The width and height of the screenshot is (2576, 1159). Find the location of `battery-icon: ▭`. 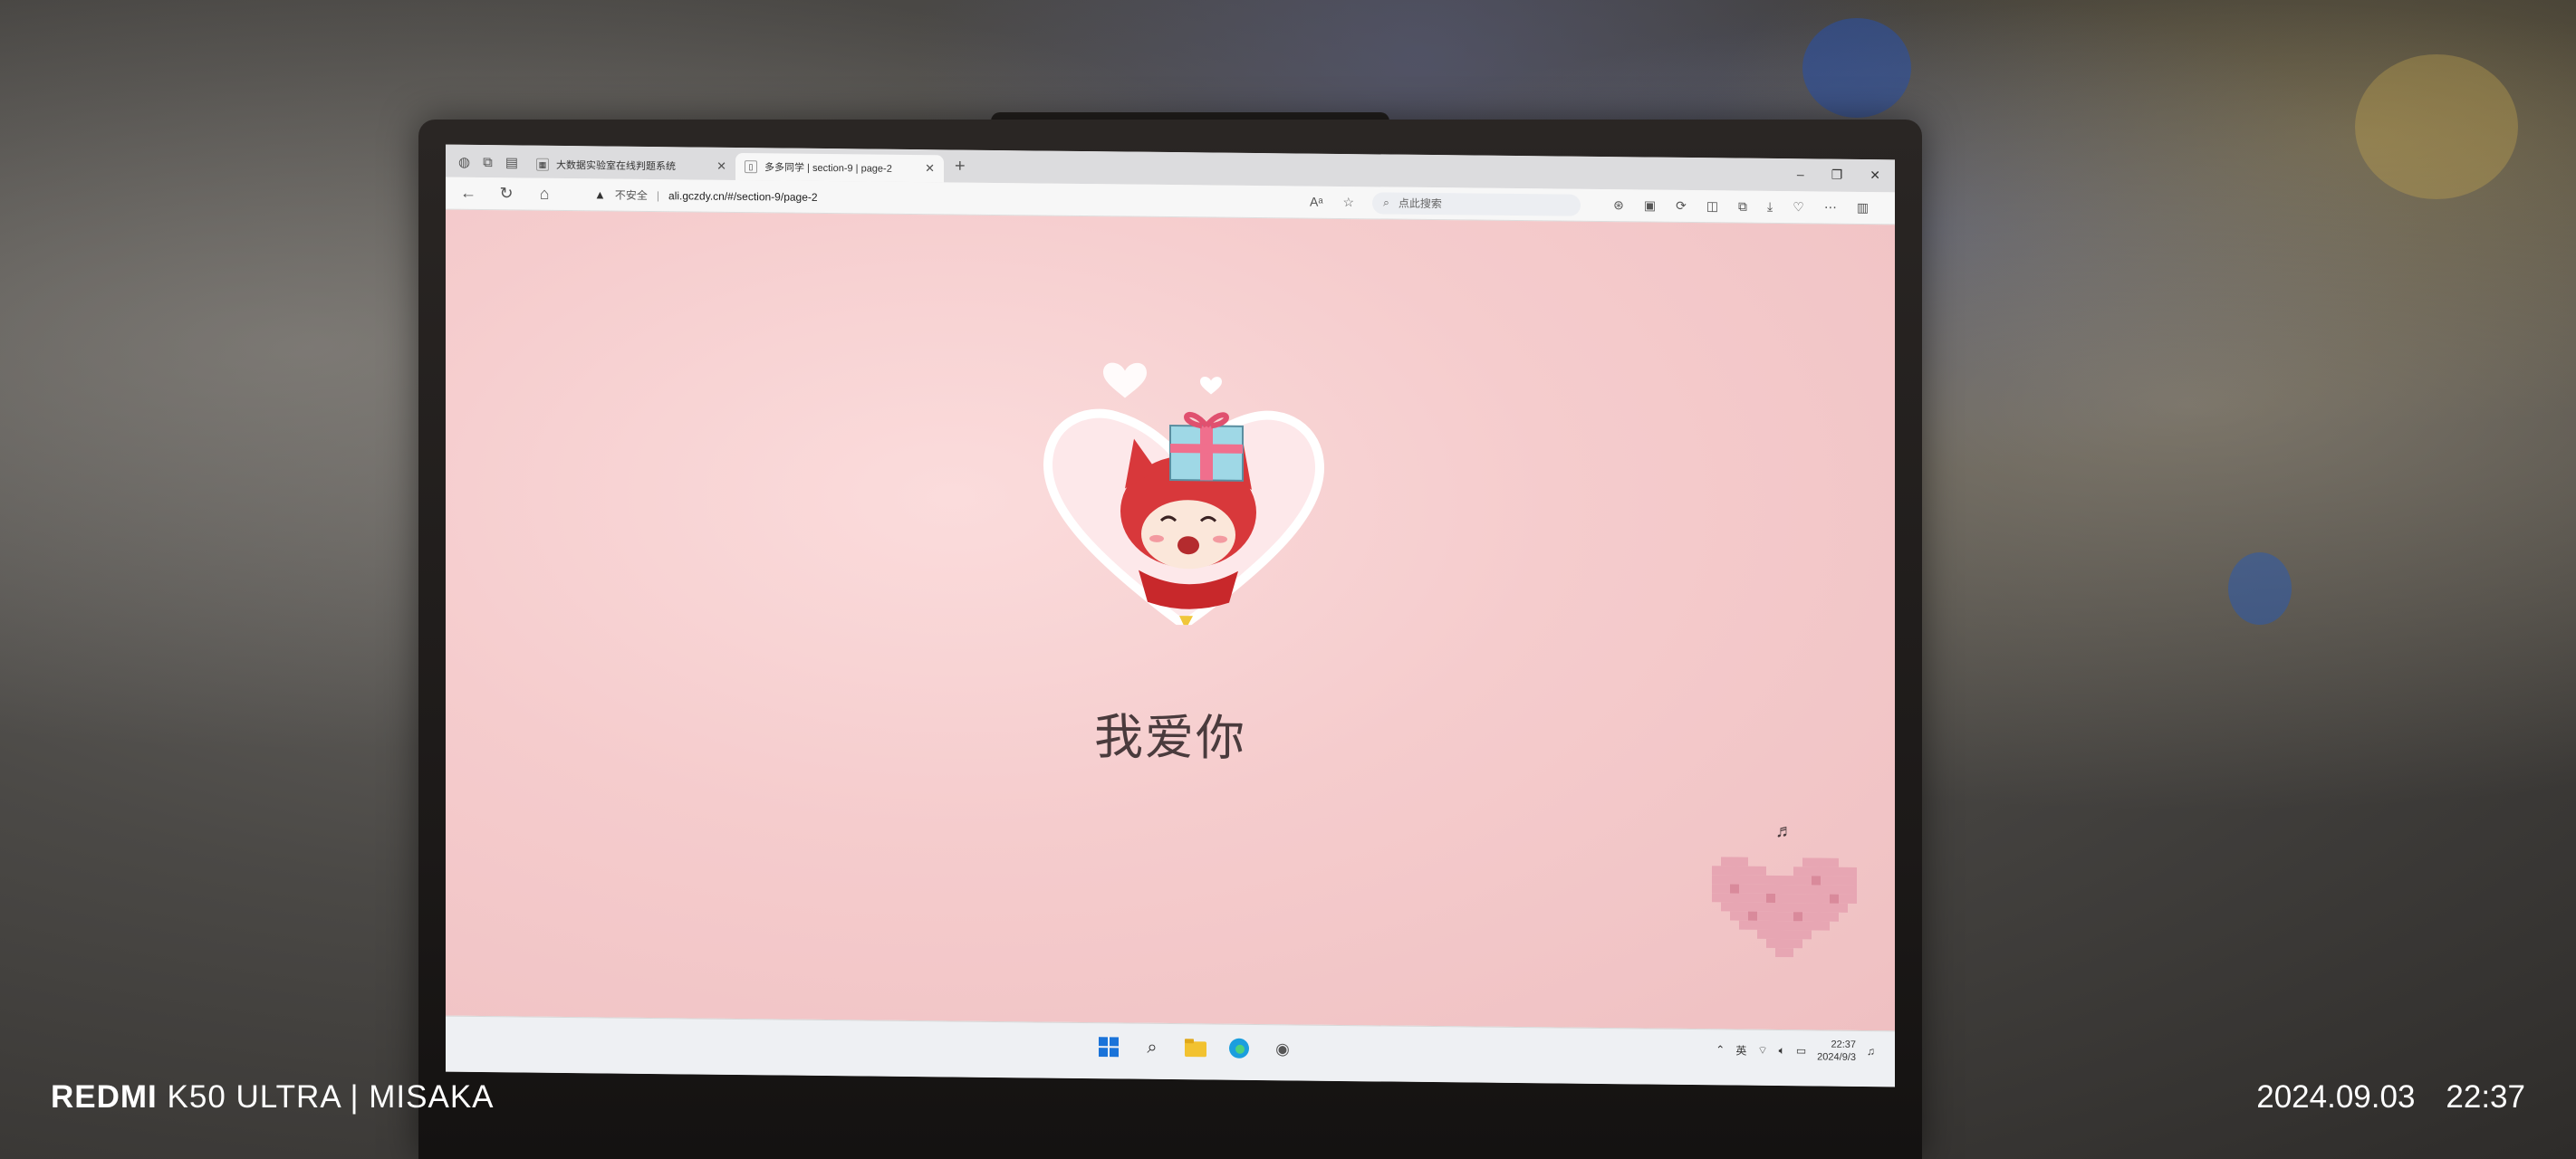

battery-icon: ▭ is located at coordinates (1801, 1051).